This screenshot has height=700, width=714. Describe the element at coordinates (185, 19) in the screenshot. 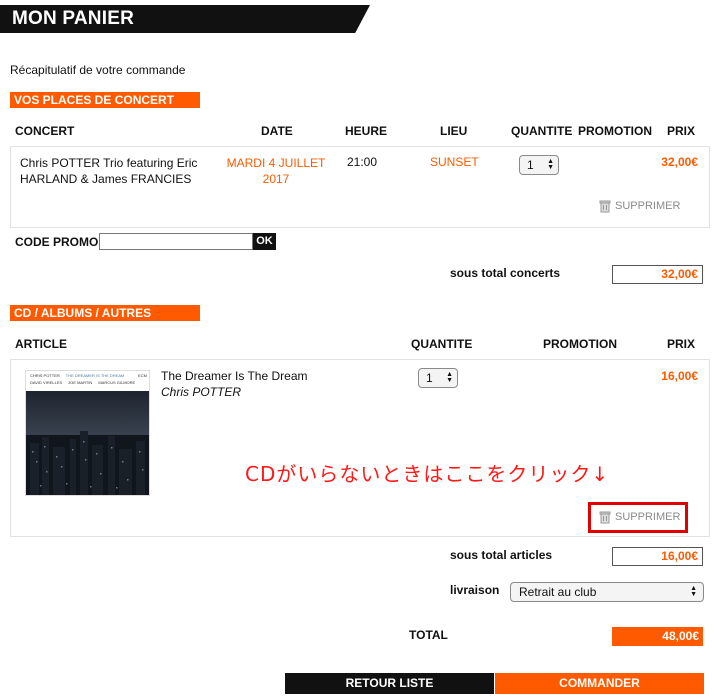

I see `page-title: MON PANIER` at that location.